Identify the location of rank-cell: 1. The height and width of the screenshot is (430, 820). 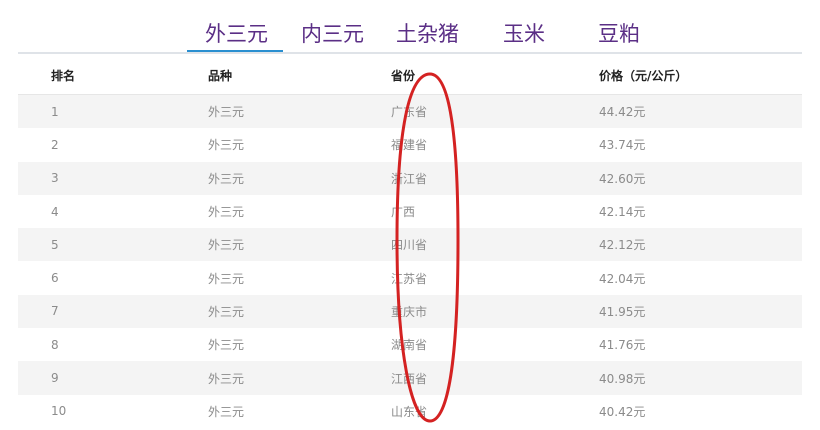
(55, 111).